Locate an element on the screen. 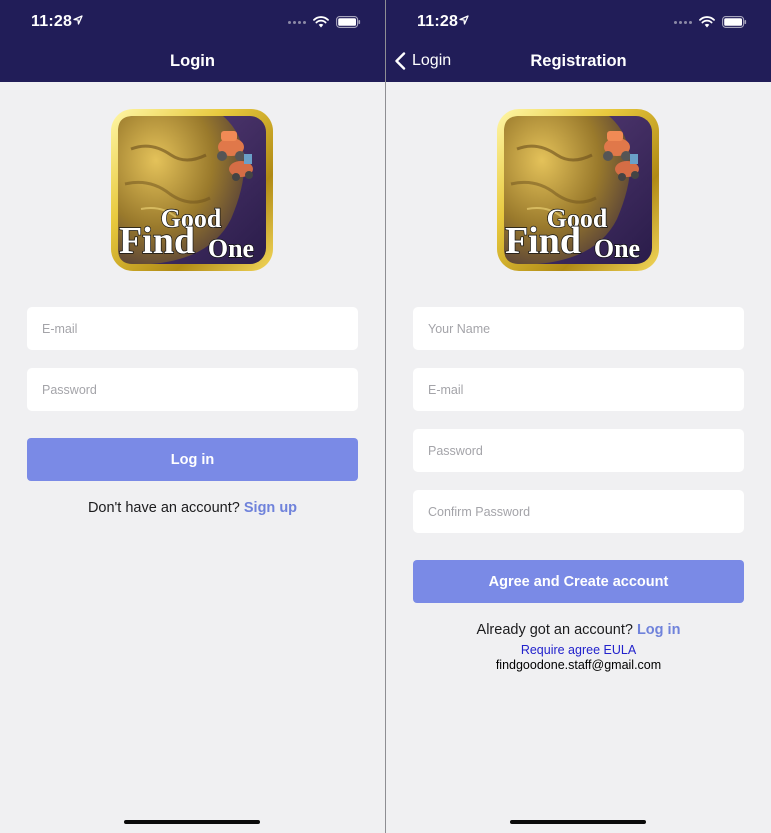  login-button: Log in is located at coordinates (192, 459).